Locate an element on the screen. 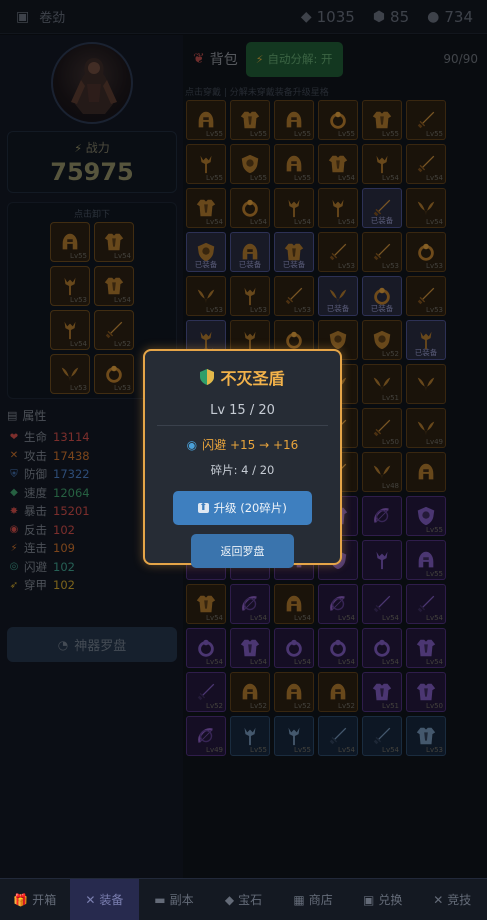  tab-label: 商店 is located at coordinates (320, 900).